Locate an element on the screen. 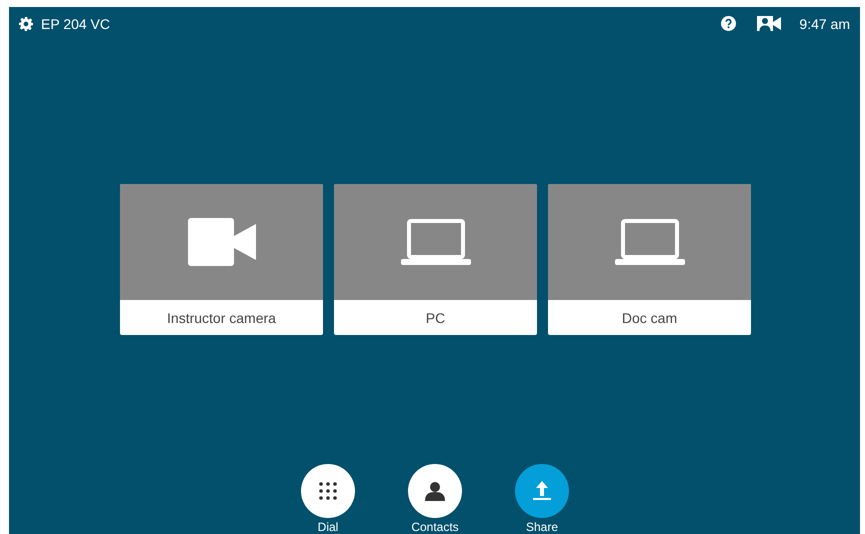  action-label: Contacts is located at coordinates (435, 527).